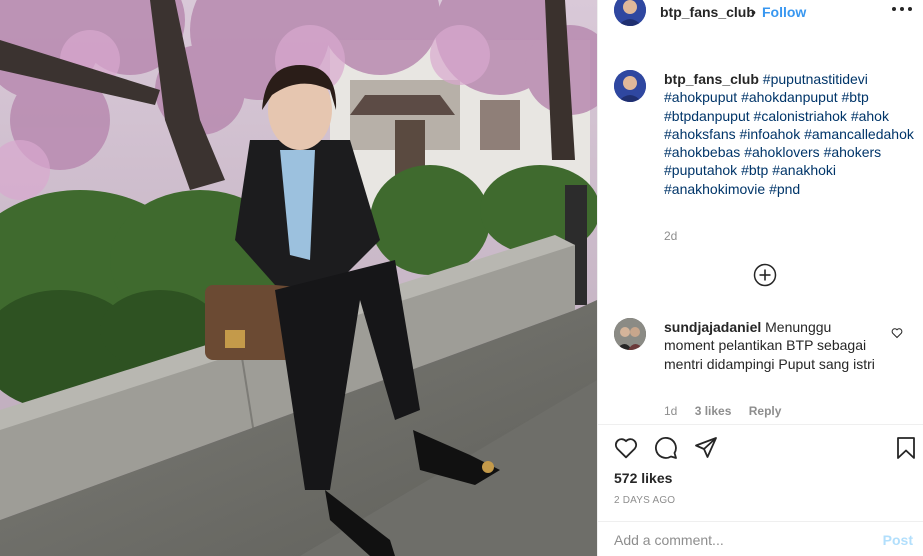  I want to click on comment-likes: 3 likes, so click(713, 411).